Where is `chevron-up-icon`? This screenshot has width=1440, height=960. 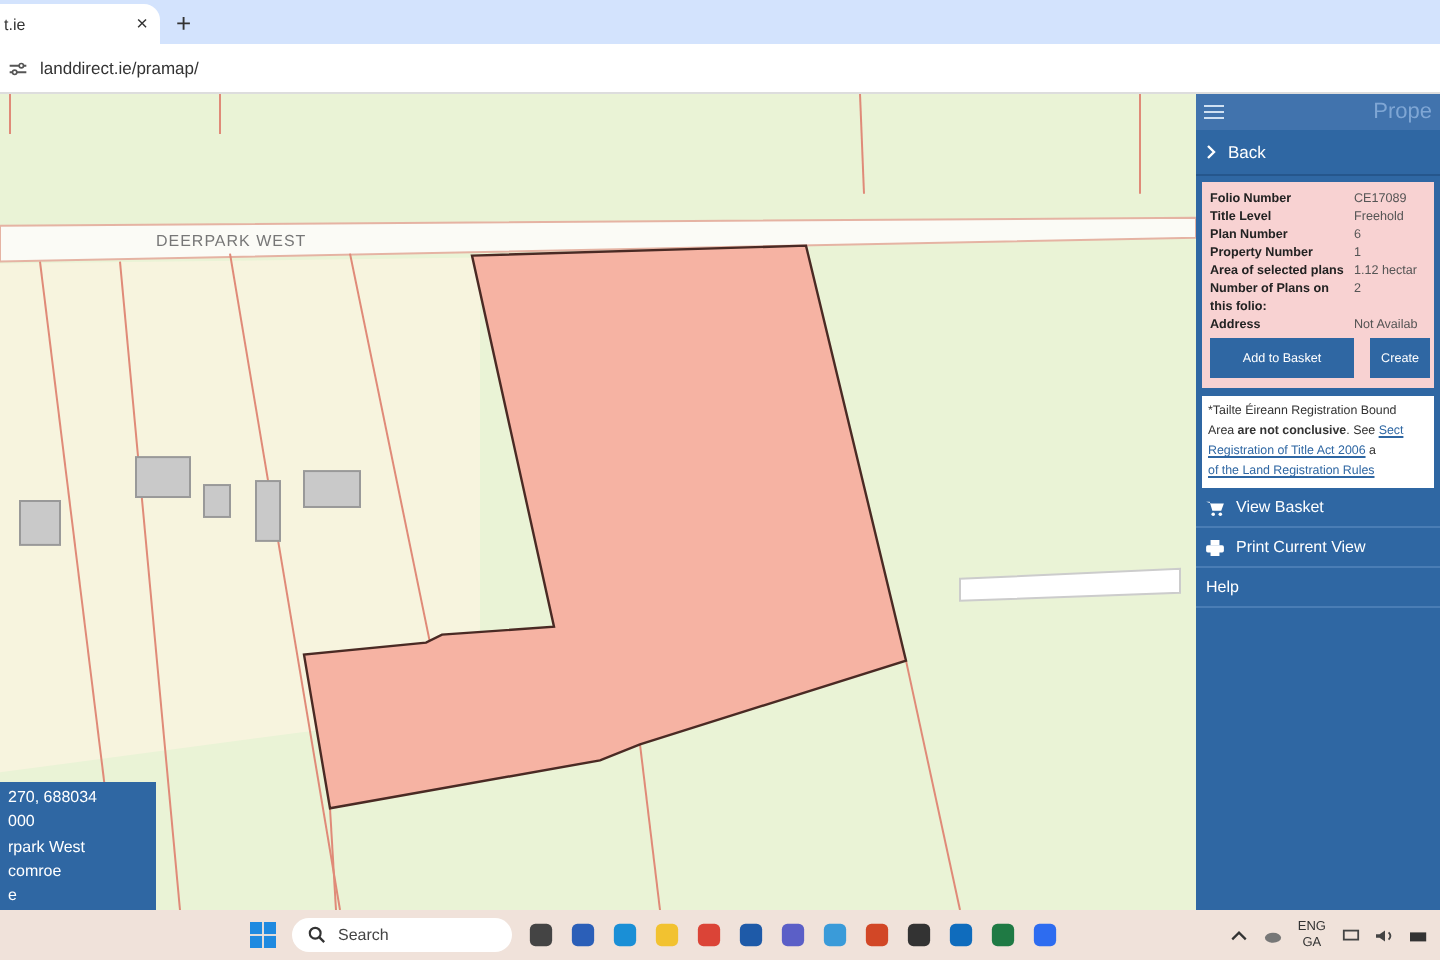
chevron-up-icon is located at coordinates (1238, 935).